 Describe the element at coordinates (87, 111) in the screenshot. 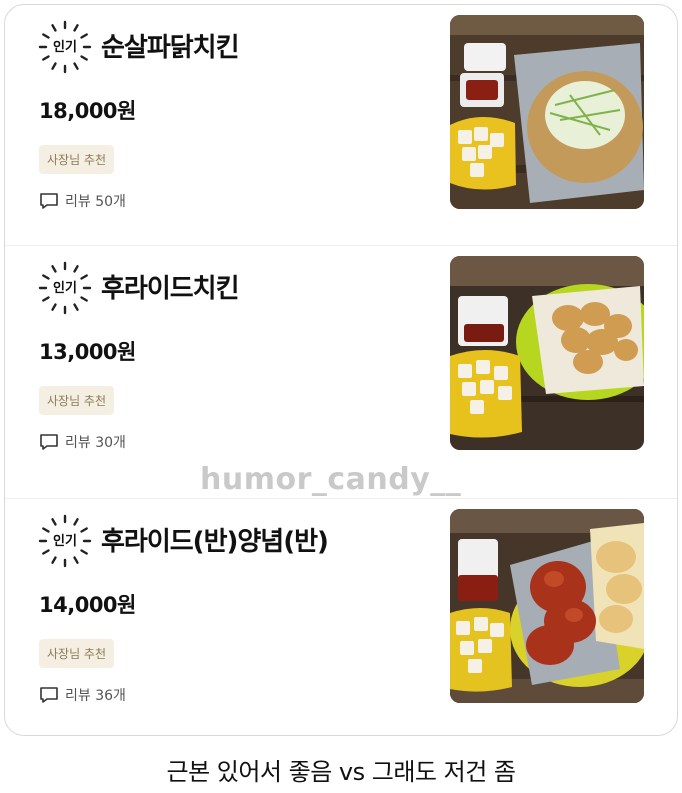

I see `menu-item-price: 18,000원` at that location.